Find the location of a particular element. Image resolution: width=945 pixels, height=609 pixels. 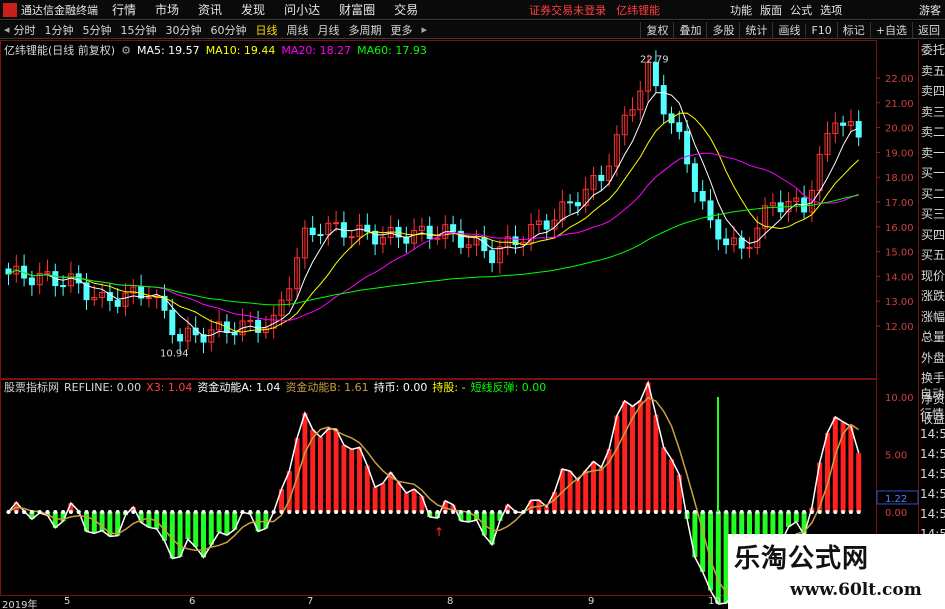

holdstock-label: 持股: - is located at coordinates (449, 387).